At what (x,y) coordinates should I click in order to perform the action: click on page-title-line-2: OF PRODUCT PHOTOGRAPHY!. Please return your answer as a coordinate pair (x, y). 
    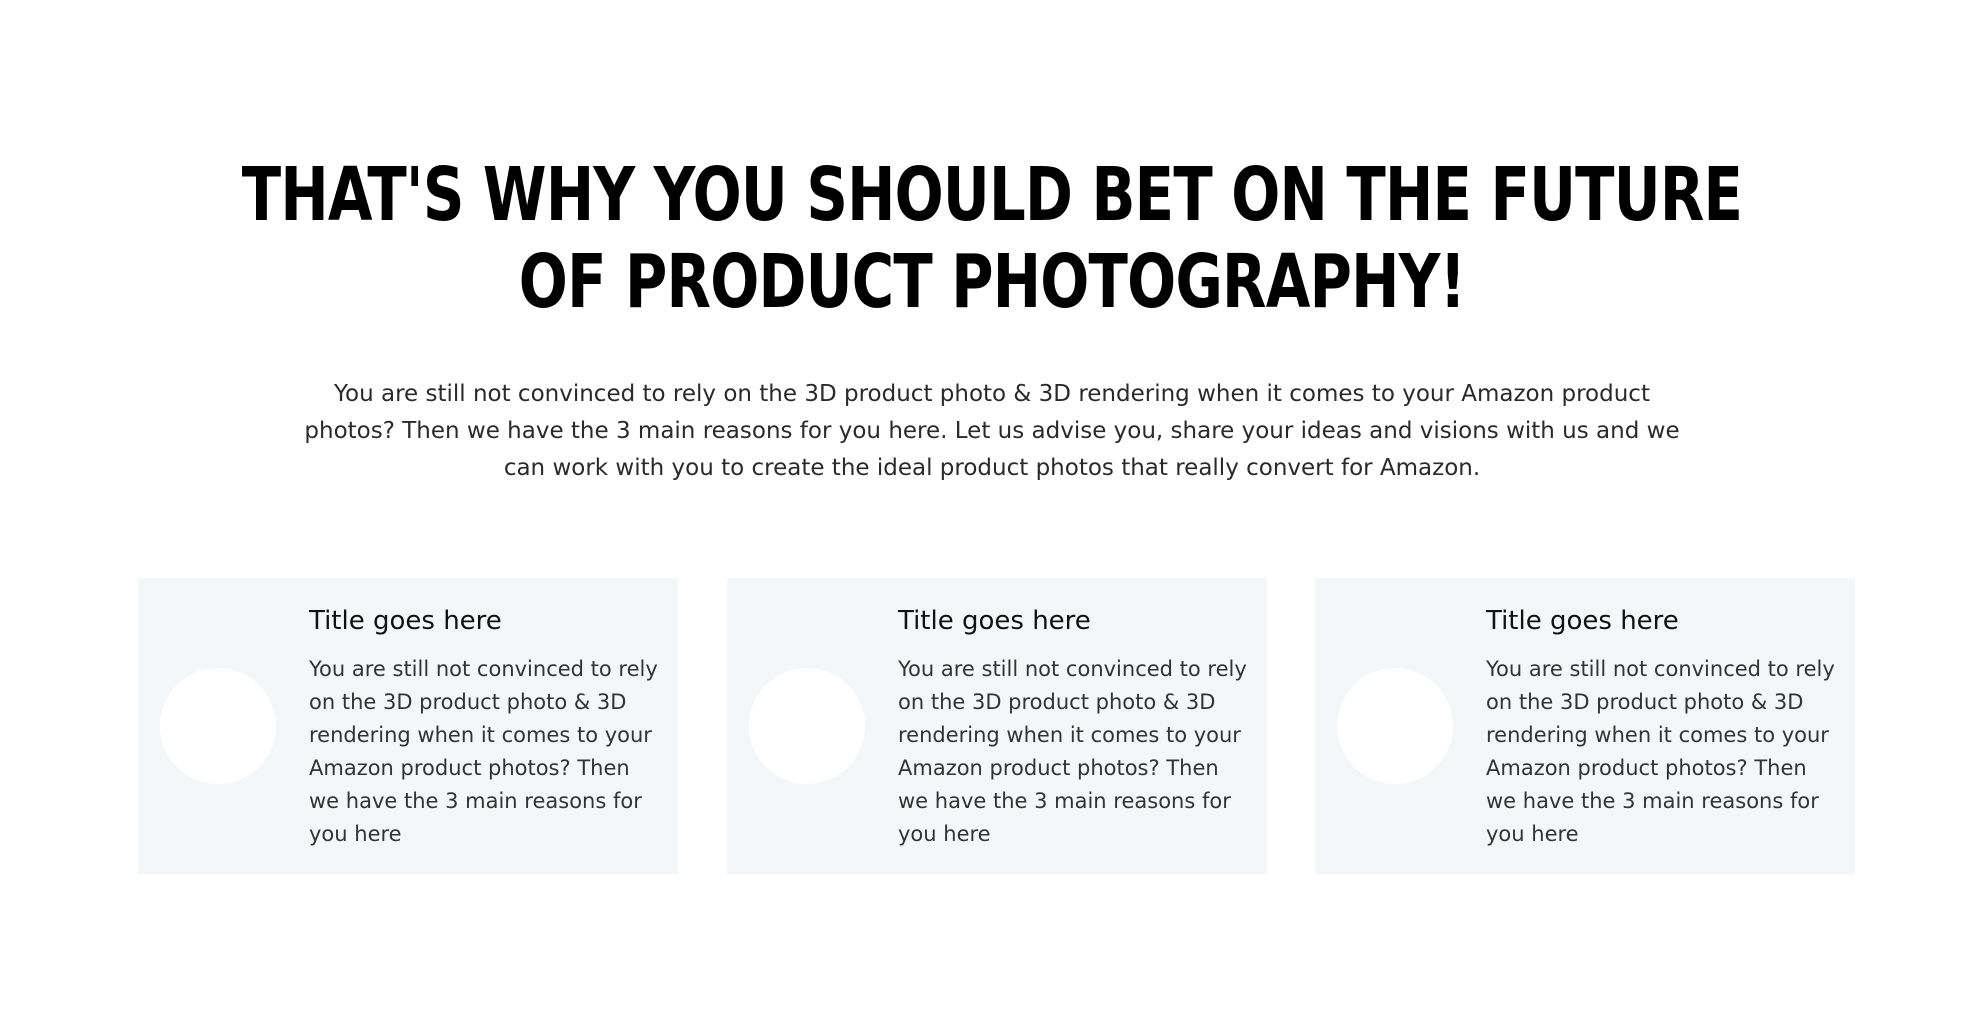
    Looking at the image, I should click on (992, 282).